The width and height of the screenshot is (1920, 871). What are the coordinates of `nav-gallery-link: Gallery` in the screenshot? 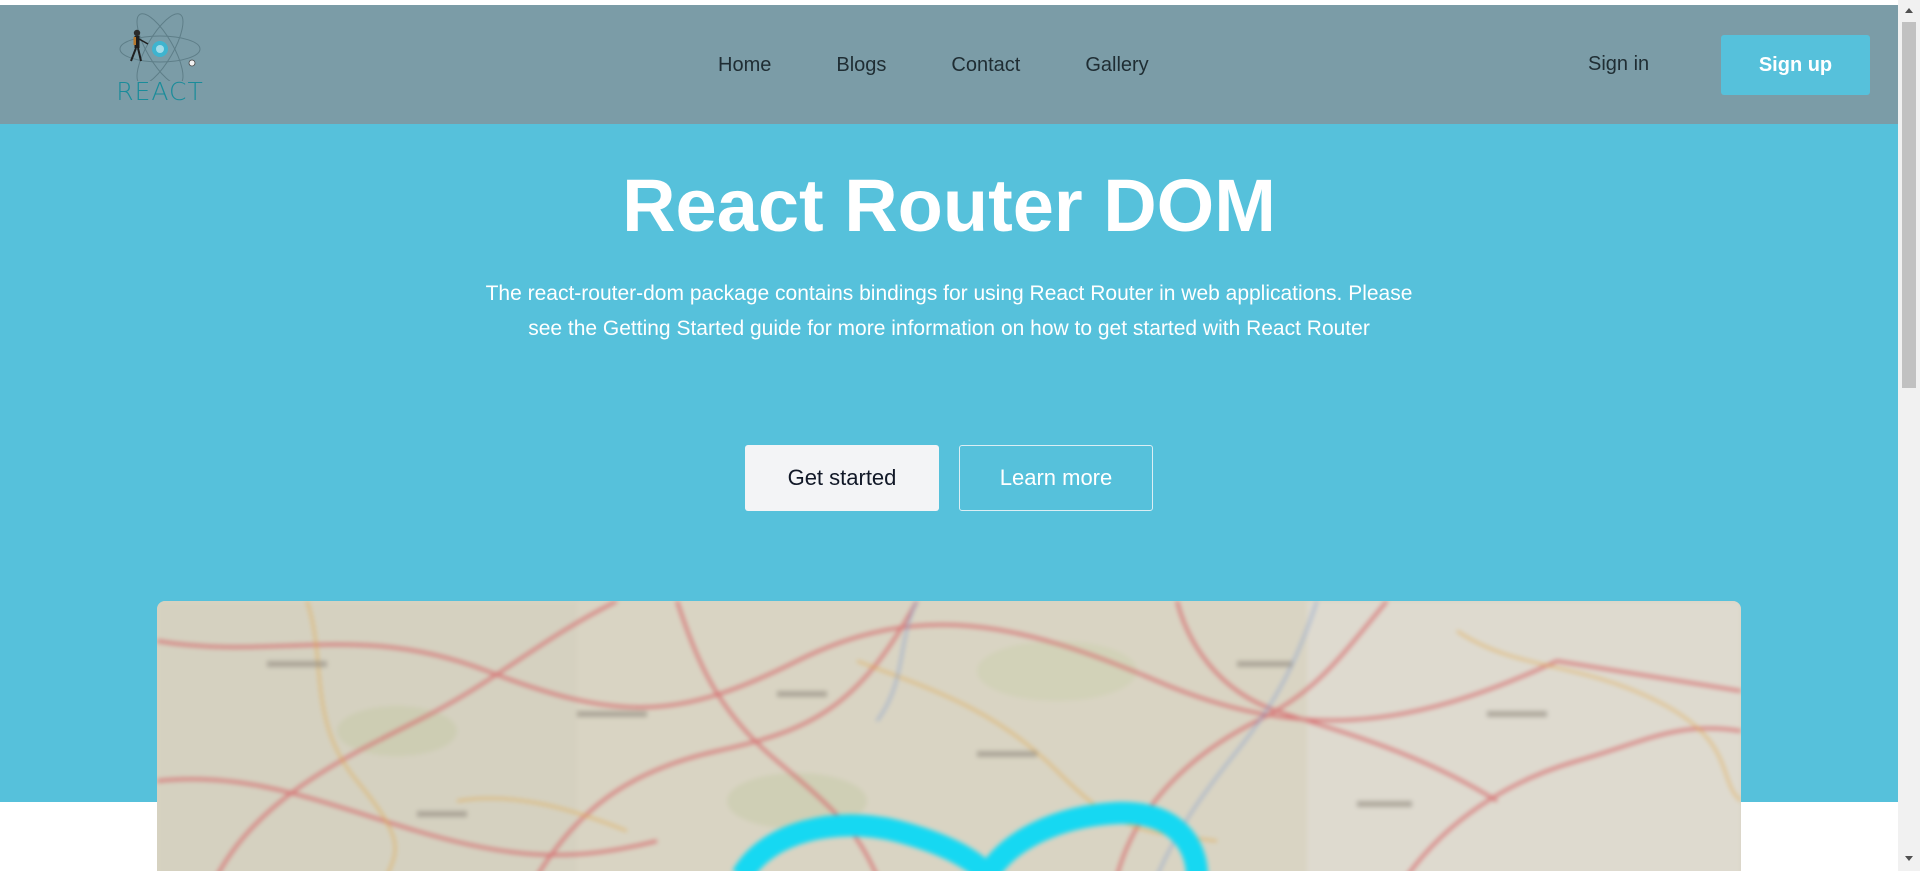 It's located at (1116, 65).